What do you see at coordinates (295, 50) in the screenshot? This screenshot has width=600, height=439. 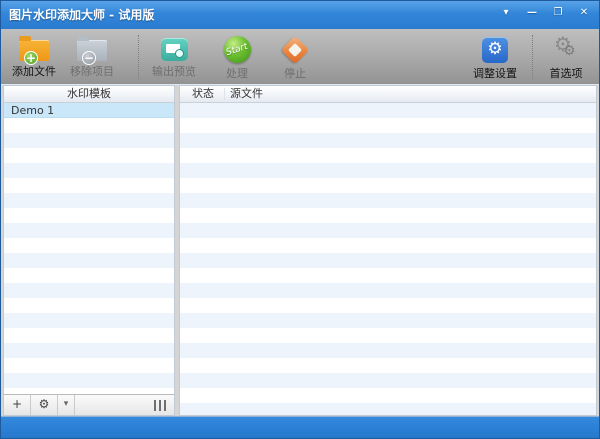 I see `stop-icon` at bounding box center [295, 50].